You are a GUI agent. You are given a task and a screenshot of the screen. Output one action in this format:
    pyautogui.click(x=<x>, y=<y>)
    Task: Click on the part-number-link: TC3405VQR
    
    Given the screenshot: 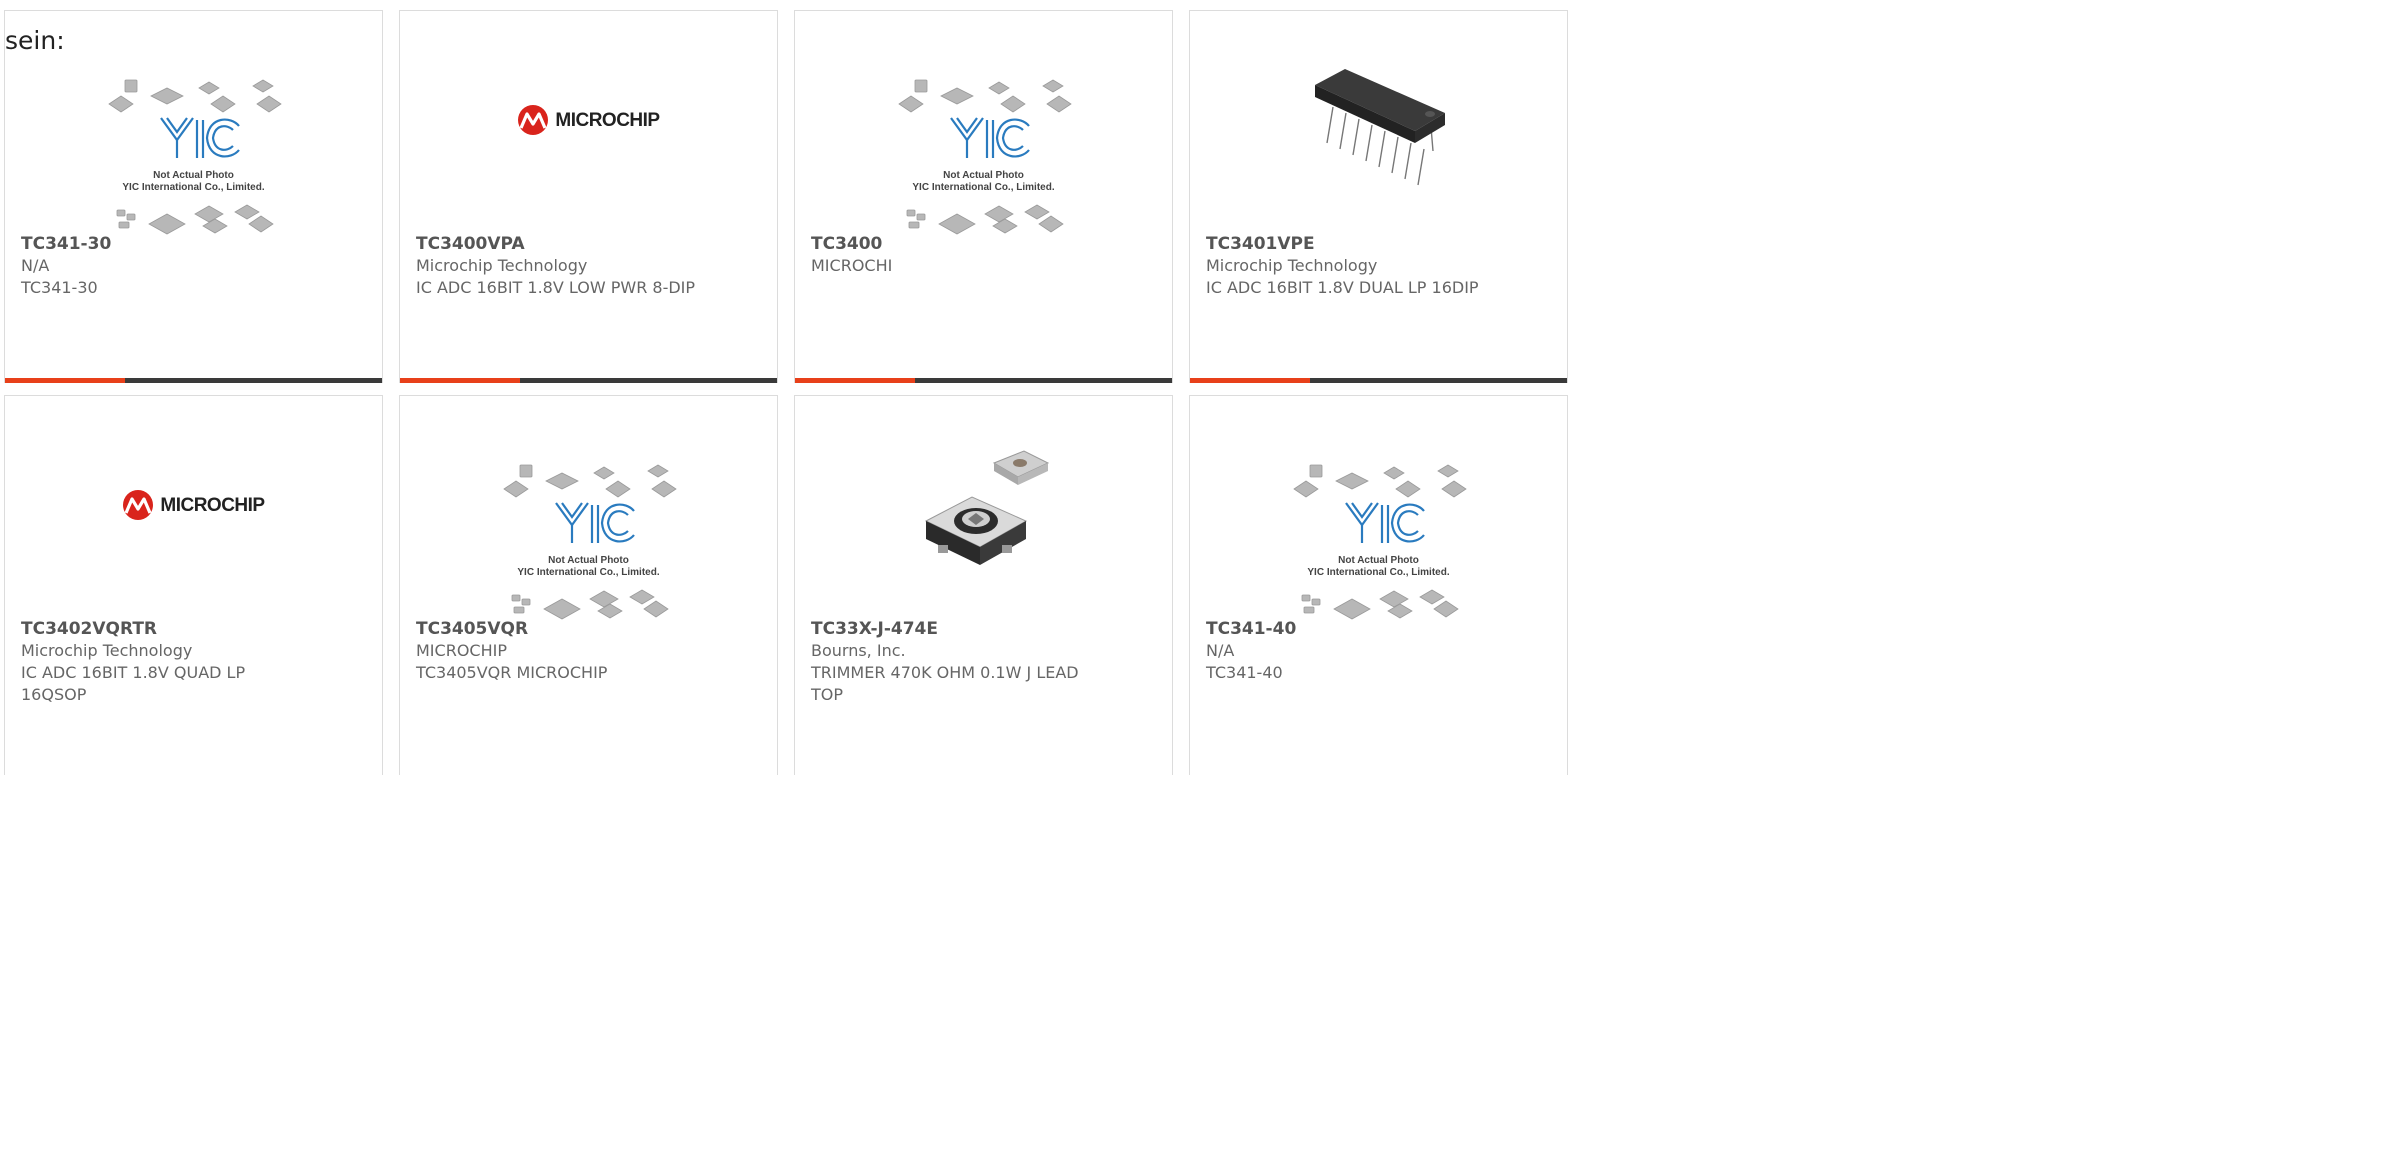 What is the action you would take?
    pyautogui.click(x=561, y=629)
    